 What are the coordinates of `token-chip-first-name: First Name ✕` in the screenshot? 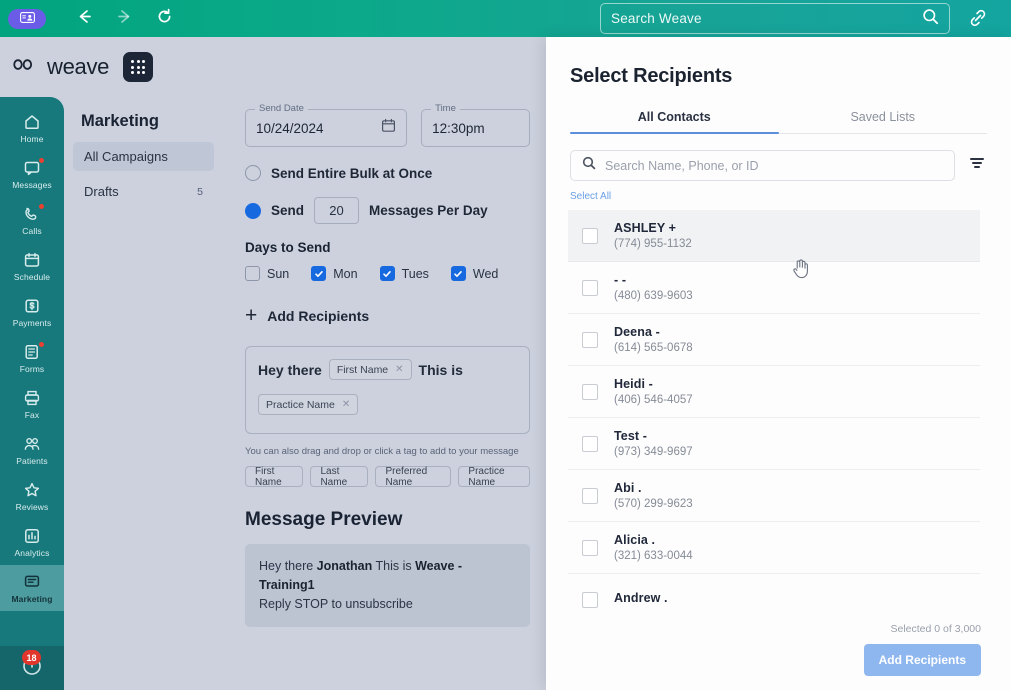 It's located at (370, 369).